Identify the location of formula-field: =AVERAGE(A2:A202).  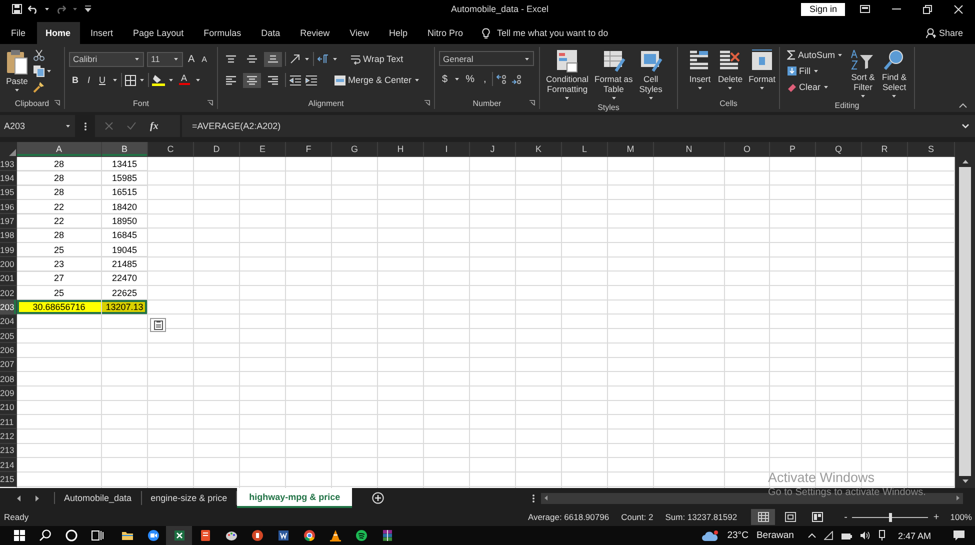
(578, 126).